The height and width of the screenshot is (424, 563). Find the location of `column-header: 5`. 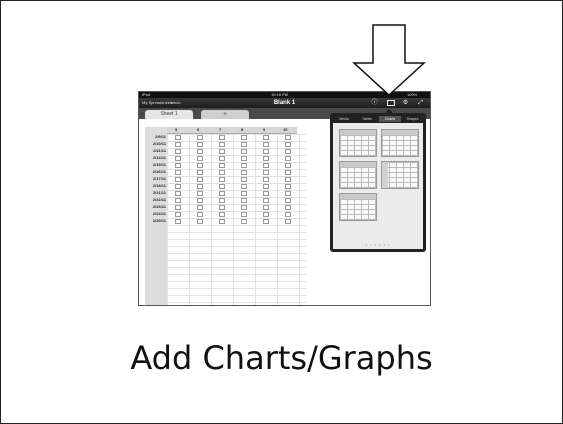

column-header: 5 is located at coordinates (176, 130).